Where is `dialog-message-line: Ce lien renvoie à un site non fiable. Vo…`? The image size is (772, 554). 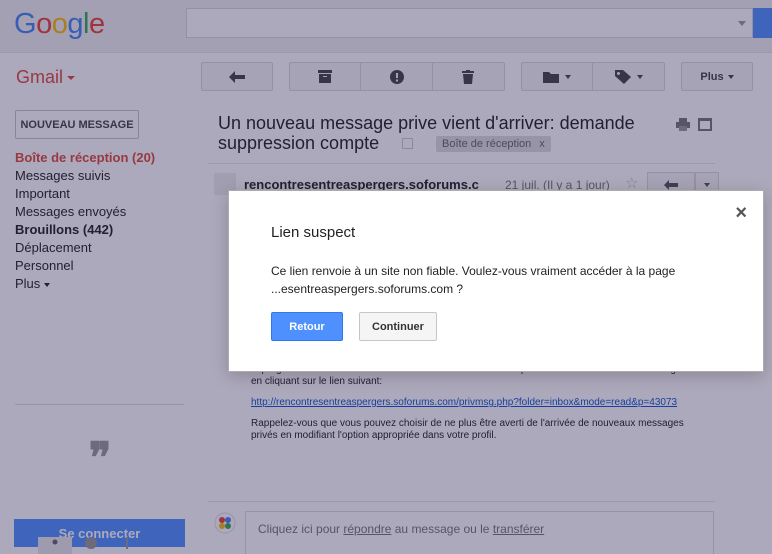 dialog-message-line: Ce lien renvoie à un site non fiable. Vo… is located at coordinates (473, 271).